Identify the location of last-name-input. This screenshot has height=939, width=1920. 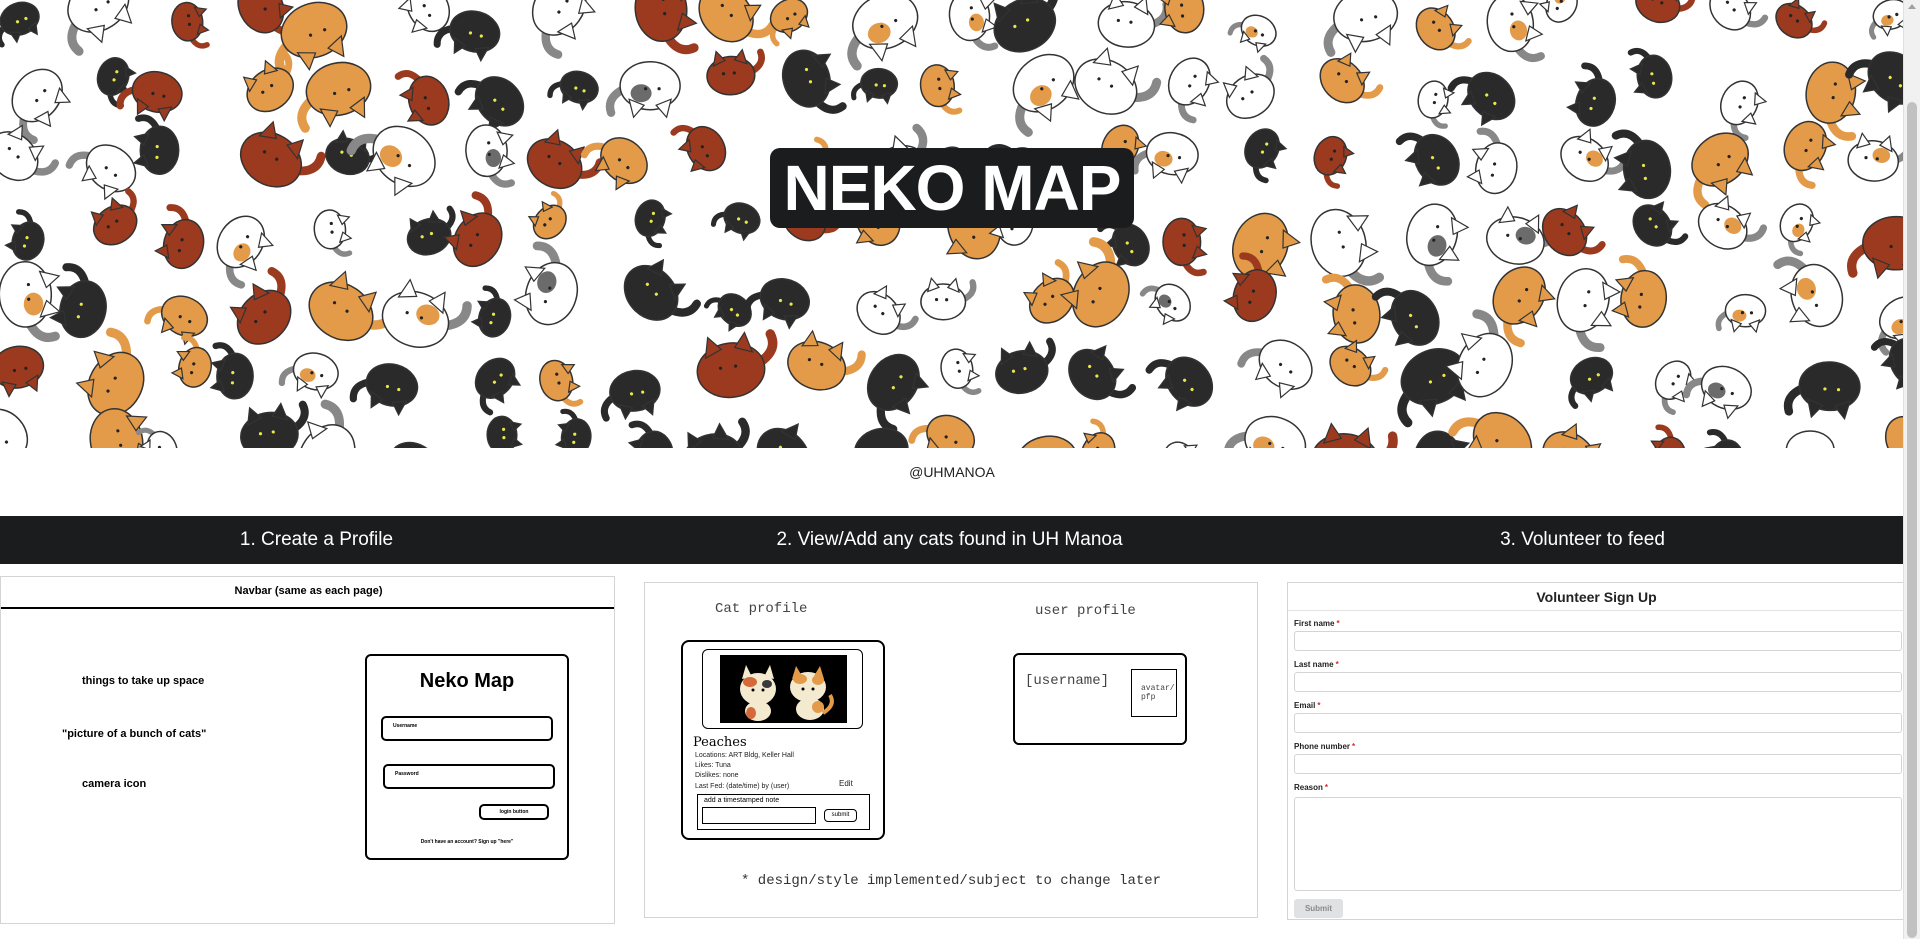
(1598, 682).